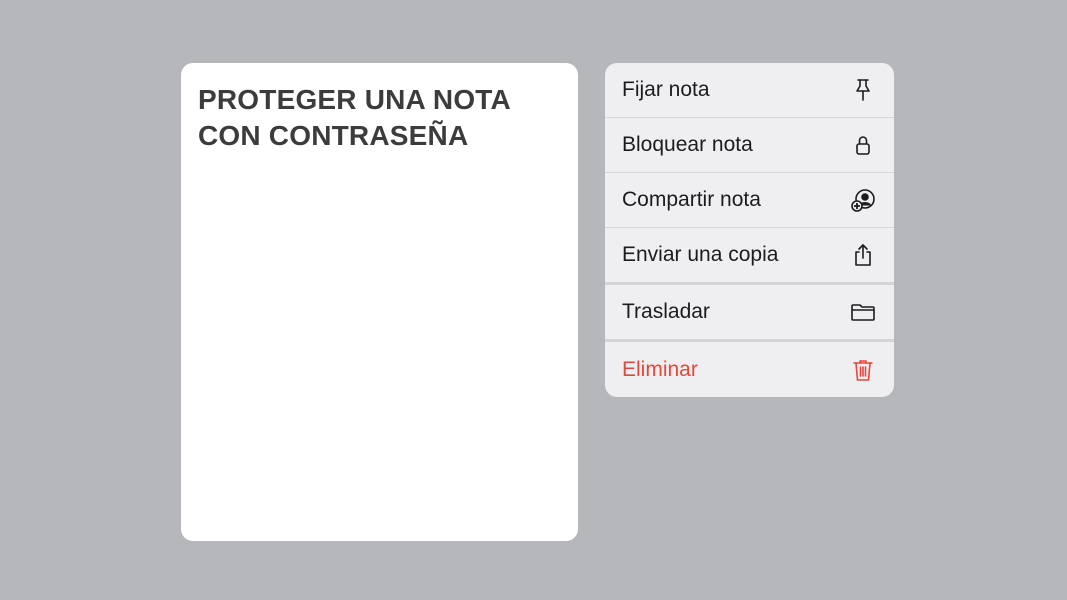  I want to click on share-person-add-icon, so click(863, 200).